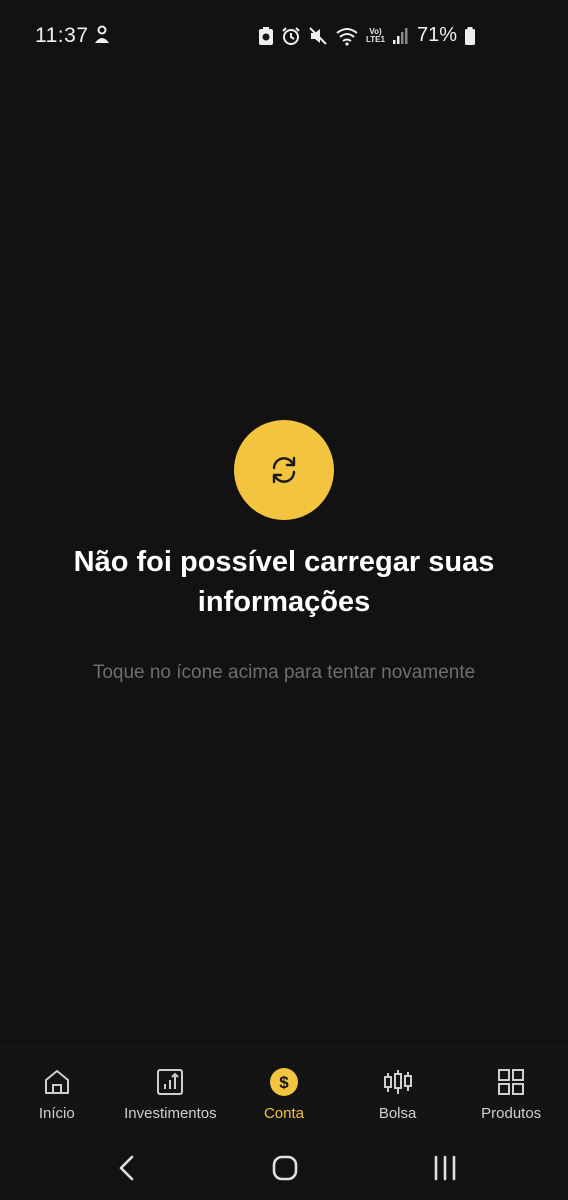 The image size is (568, 1200). What do you see at coordinates (445, 1170) in the screenshot?
I see `recent-apps-icon` at bounding box center [445, 1170].